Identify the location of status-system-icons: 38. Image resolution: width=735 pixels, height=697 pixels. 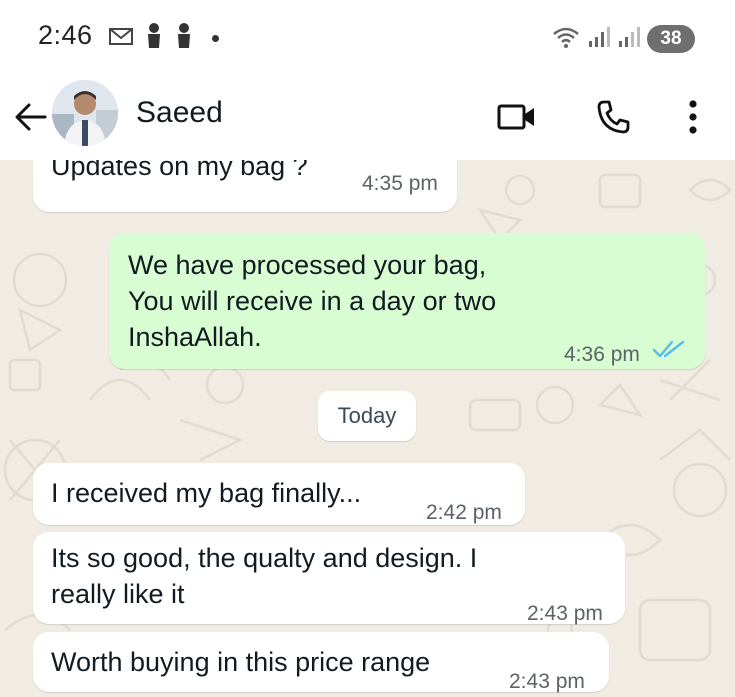
(623, 39).